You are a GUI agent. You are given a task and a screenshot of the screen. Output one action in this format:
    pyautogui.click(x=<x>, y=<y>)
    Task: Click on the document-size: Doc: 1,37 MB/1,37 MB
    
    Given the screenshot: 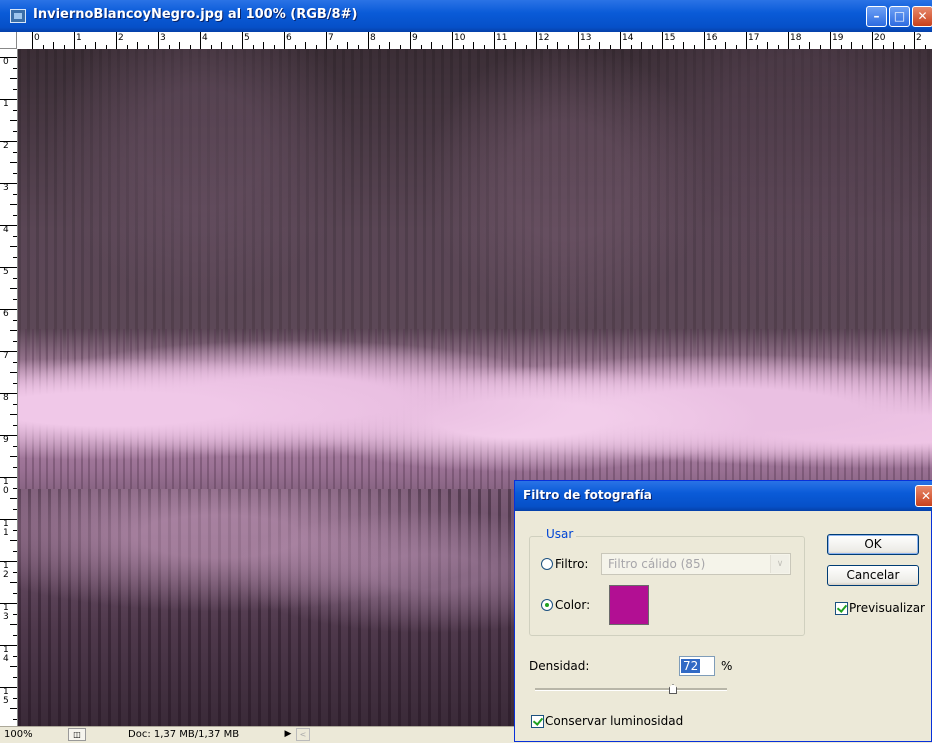 What is the action you would take?
    pyautogui.click(x=184, y=734)
    